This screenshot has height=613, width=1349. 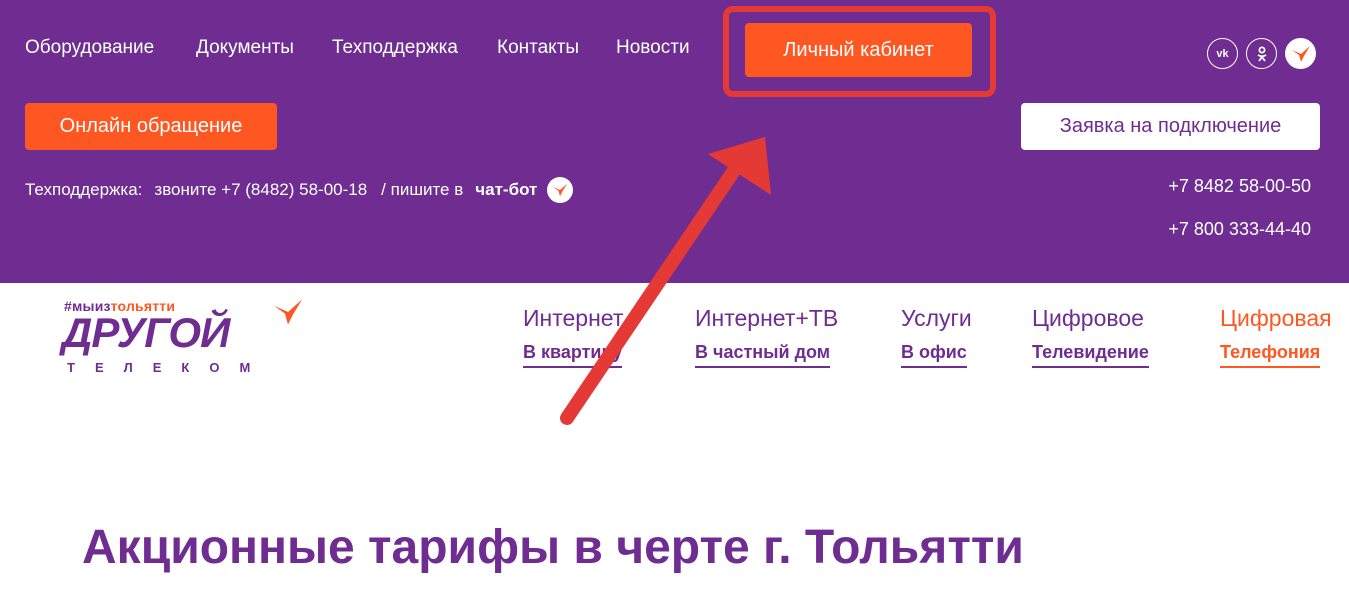 What do you see at coordinates (1300, 53) in the screenshot?
I see `bird-icon` at bounding box center [1300, 53].